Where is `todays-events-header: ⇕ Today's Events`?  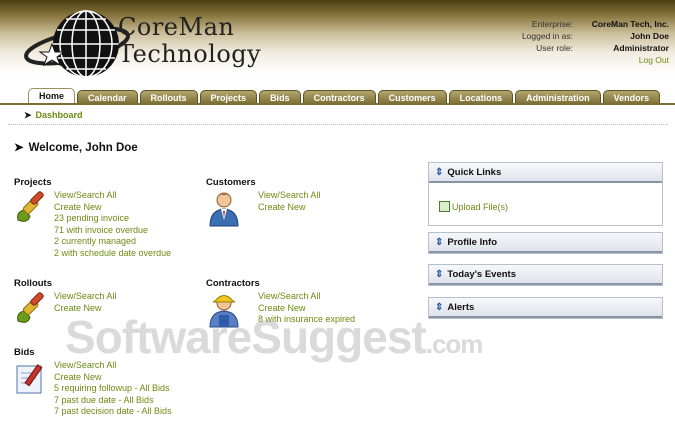 todays-events-header: ⇕ Today's Events is located at coordinates (545, 275).